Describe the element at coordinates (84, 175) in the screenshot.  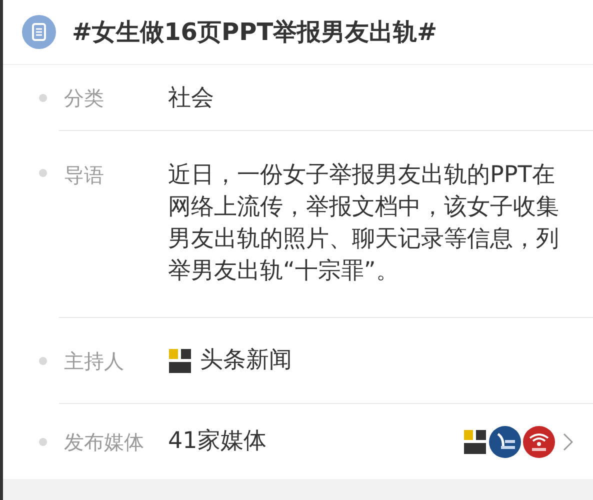
I see `field-label: 导语` at that location.